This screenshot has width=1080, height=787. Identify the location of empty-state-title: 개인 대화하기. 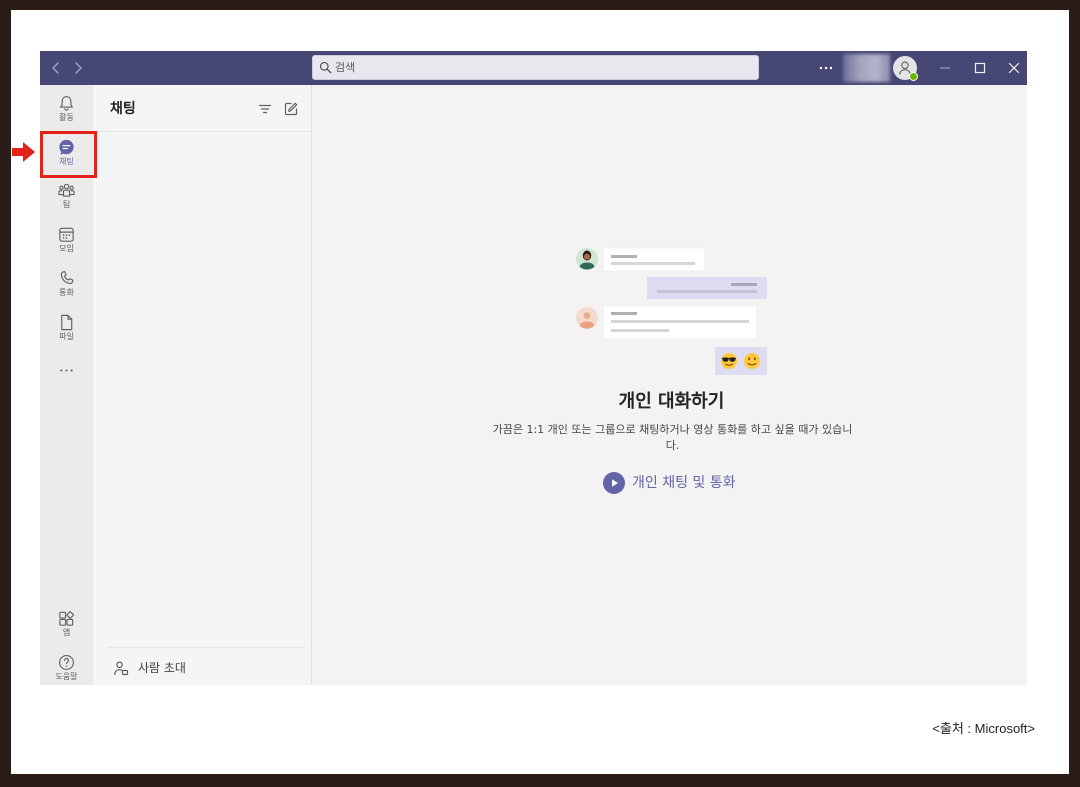
(671, 401).